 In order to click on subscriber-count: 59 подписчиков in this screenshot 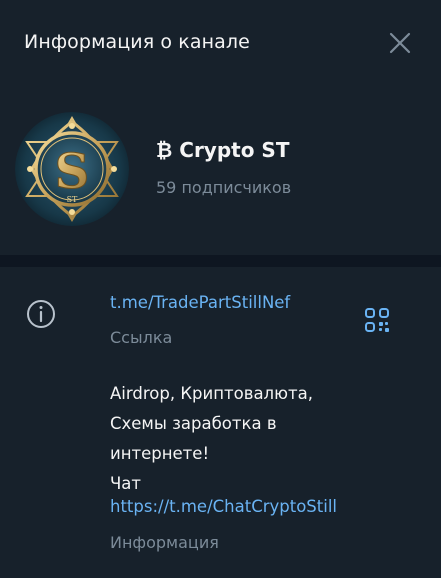, I will do `click(224, 187)`.